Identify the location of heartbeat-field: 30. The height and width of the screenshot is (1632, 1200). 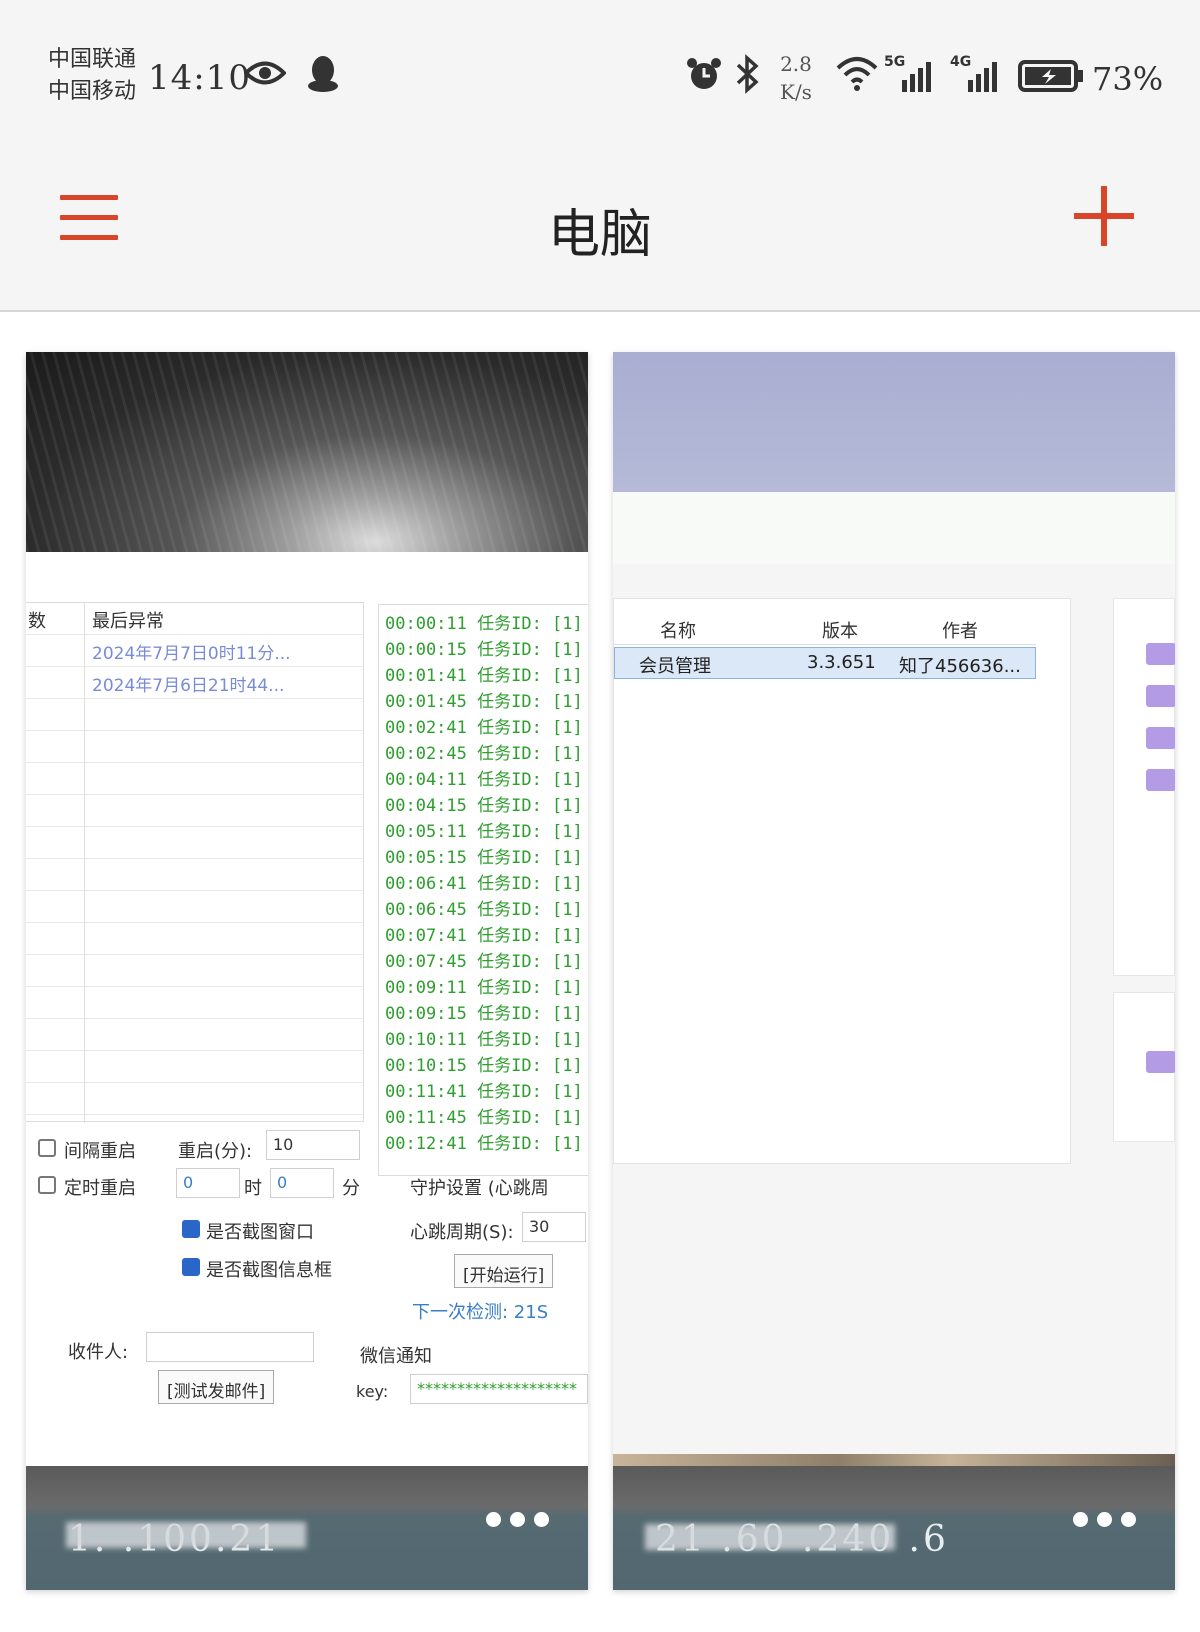
(554, 1227).